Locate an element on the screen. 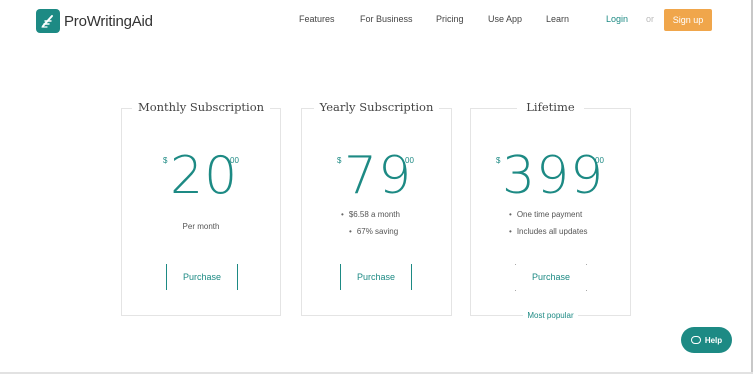 This screenshot has height=374, width=753. help-button: Help is located at coordinates (706, 340).